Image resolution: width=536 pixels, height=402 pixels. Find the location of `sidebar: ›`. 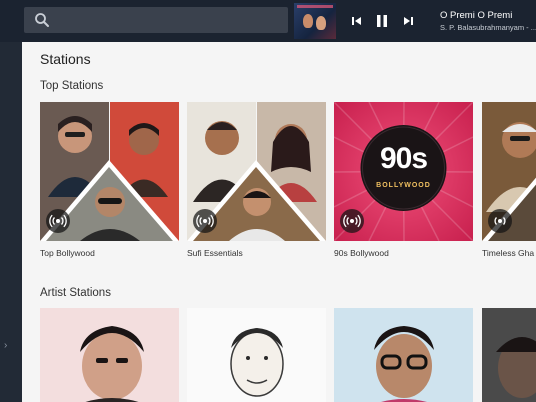

sidebar: › is located at coordinates (11, 222).